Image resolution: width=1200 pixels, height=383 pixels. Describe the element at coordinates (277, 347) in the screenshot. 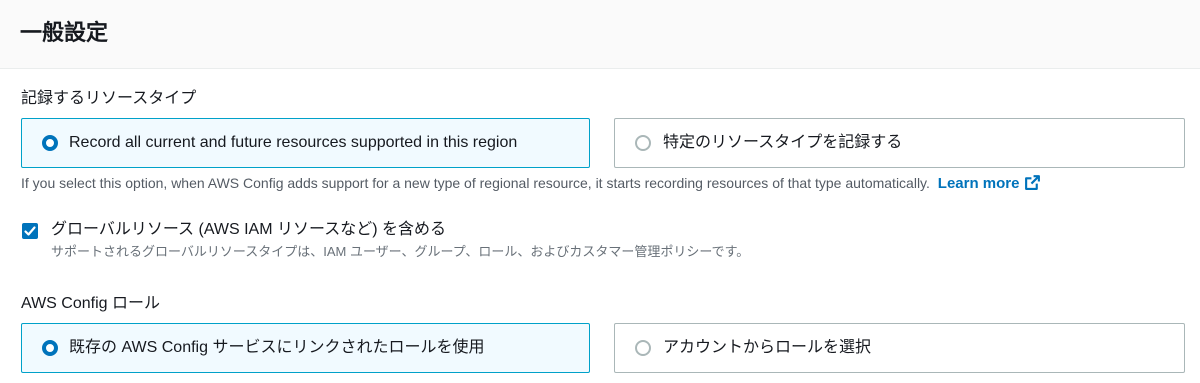

I see `radio-tile-label: 既存の AWS Config サービスにリンクされたロールを使用` at that location.